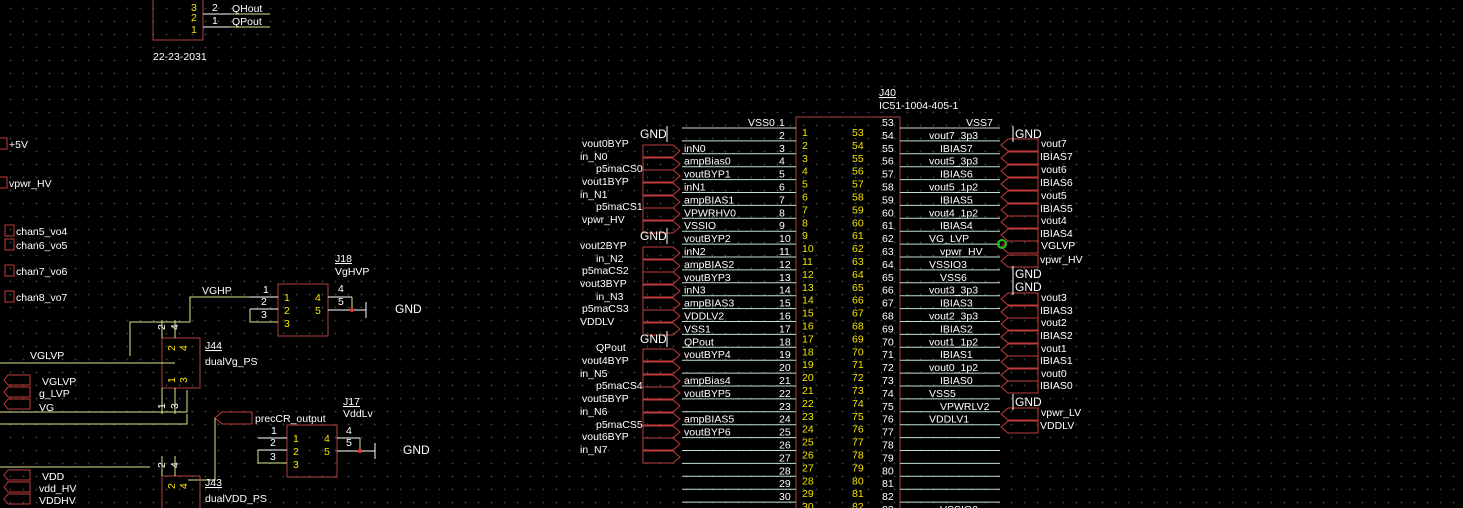 This screenshot has height=508, width=1463. I want to click on gnd-label: GND, so click(1028, 287).